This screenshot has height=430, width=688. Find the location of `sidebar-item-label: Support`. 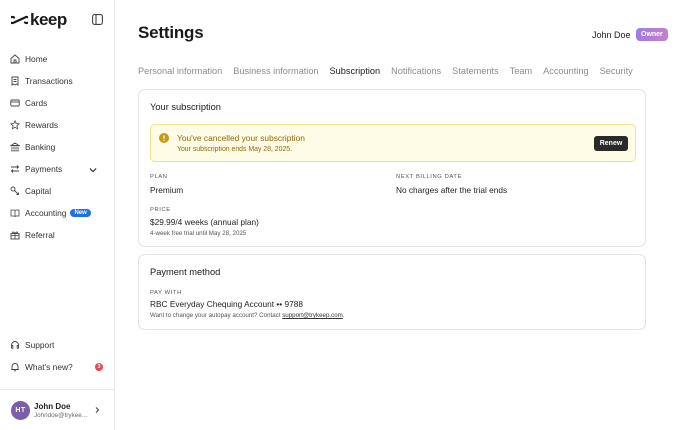

sidebar-item-label: Support is located at coordinates (40, 345).